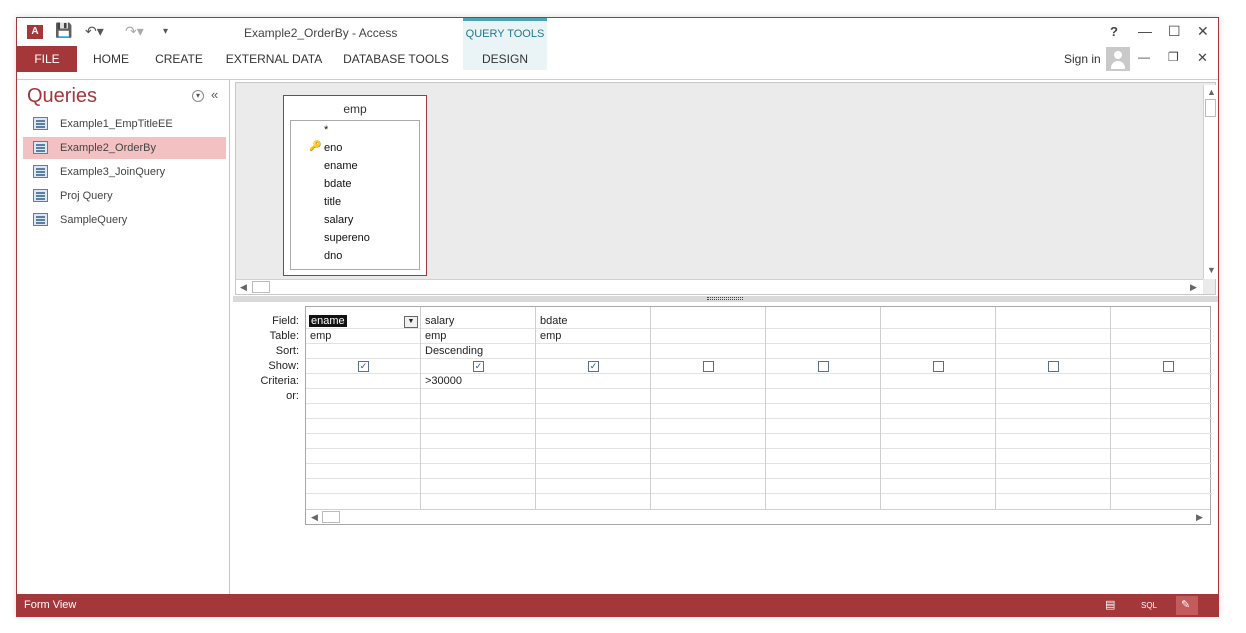 This screenshot has height=633, width=1246. I want to click on datasheet-view-button: ▤, so click(1111, 605).